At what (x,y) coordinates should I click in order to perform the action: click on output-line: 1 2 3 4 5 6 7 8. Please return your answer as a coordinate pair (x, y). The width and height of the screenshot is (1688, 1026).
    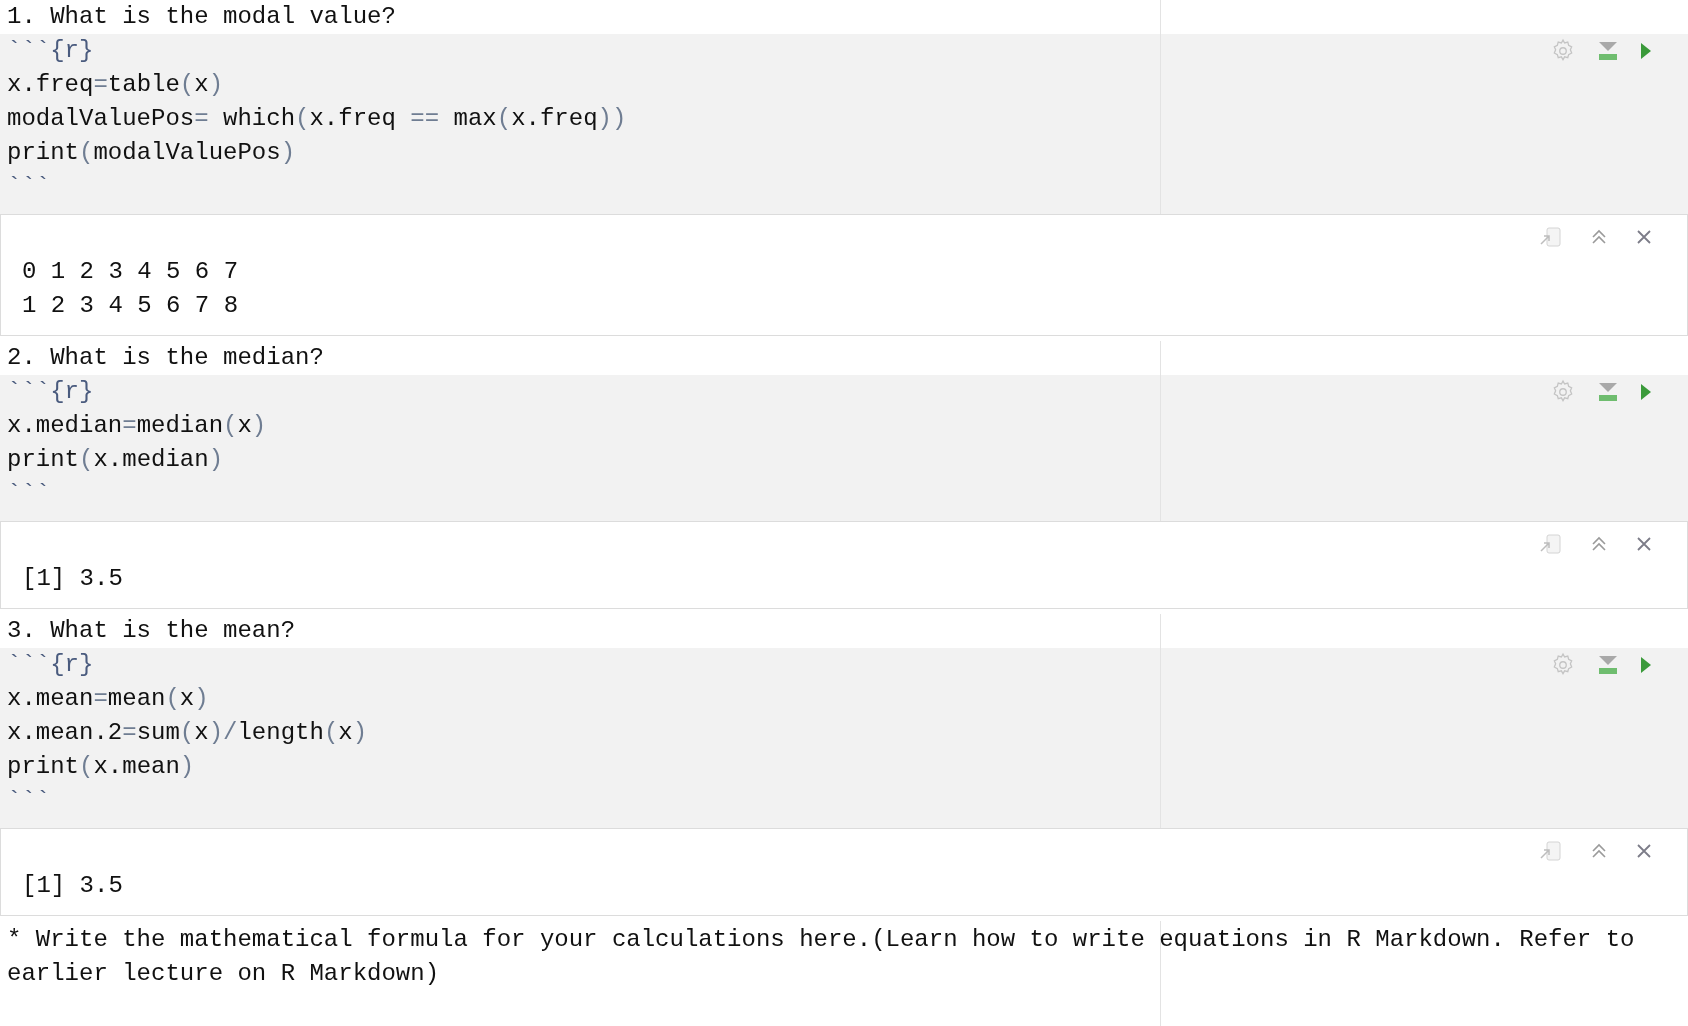
    Looking at the image, I should click on (130, 306).